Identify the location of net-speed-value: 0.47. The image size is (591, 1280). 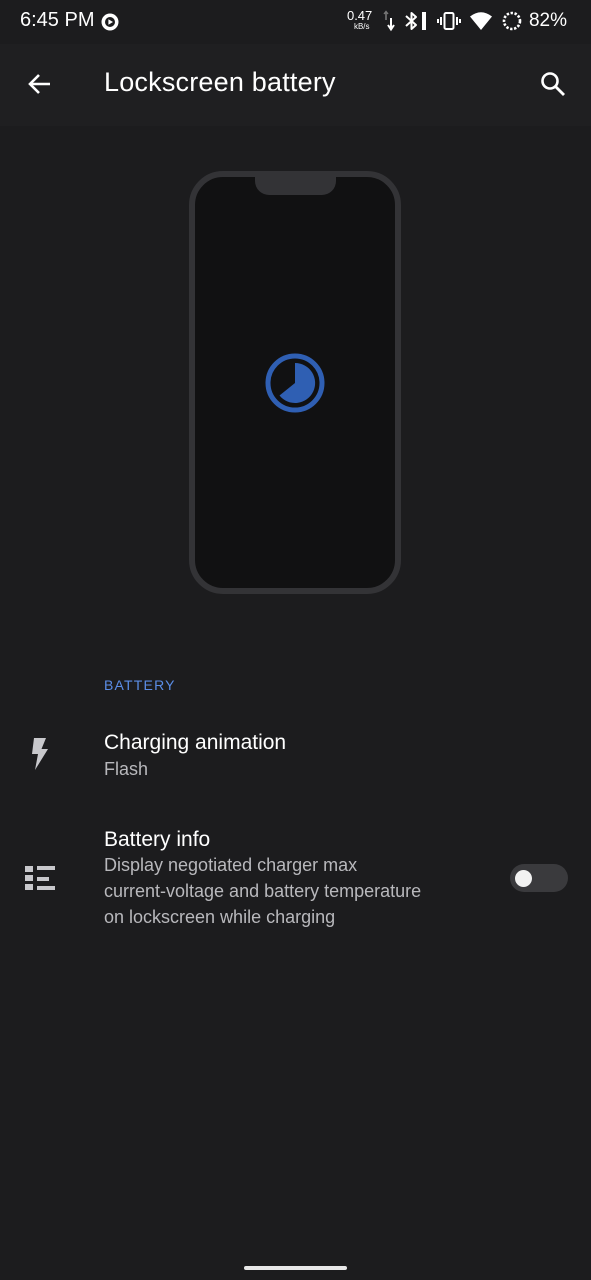
(359, 15).